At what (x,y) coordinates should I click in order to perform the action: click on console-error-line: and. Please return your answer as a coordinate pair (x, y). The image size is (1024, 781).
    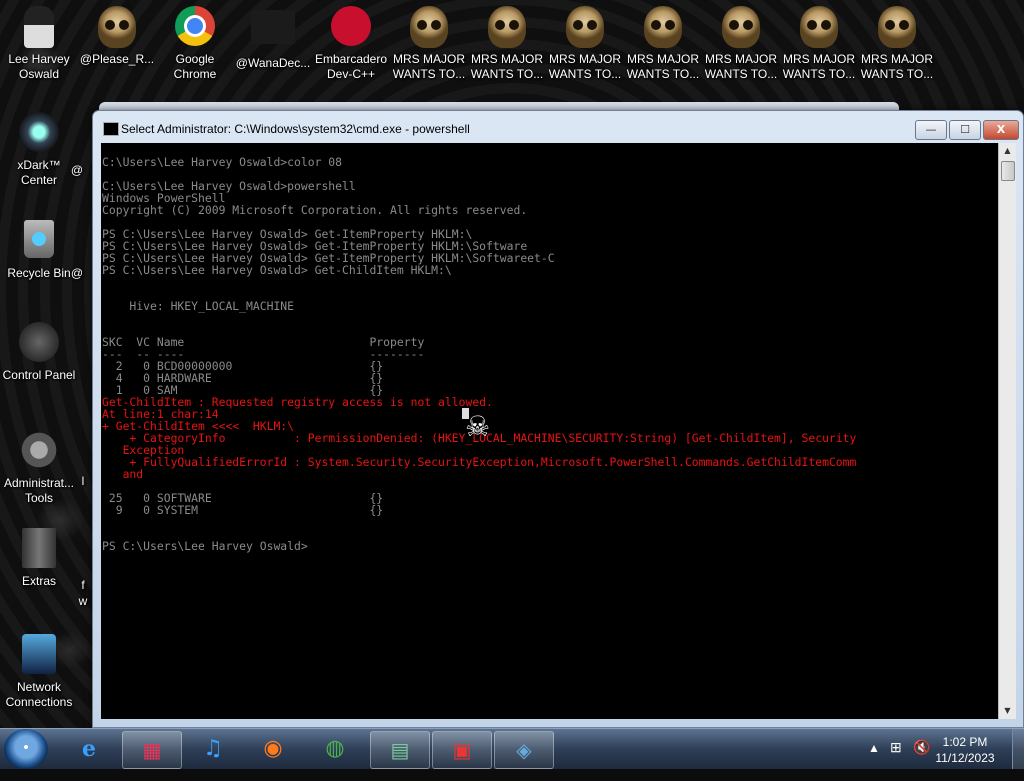
    Looking at the image, I should click on (123, 474).